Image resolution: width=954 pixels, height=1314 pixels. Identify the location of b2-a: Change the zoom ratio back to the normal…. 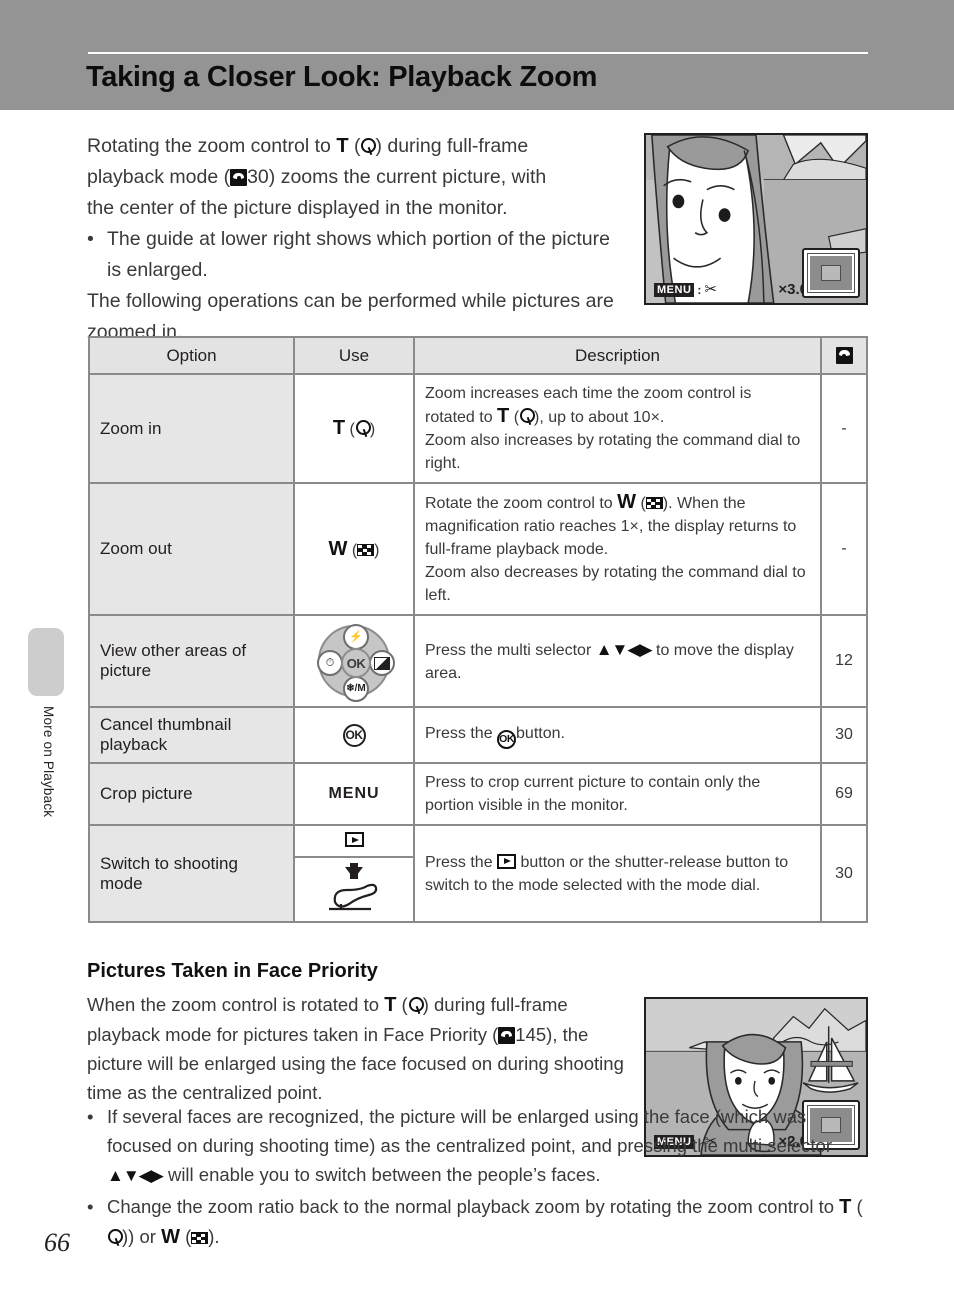
(473, 1206).